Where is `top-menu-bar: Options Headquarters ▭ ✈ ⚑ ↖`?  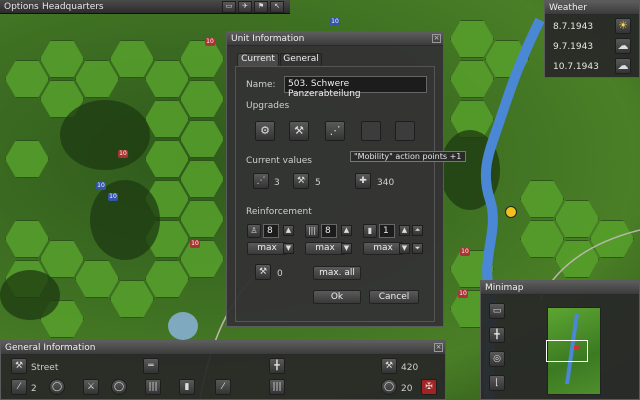 top-menu-bar: Options Headquarters ▭ ✈ ⚑ ↖ is located at coordinates (145, 7).